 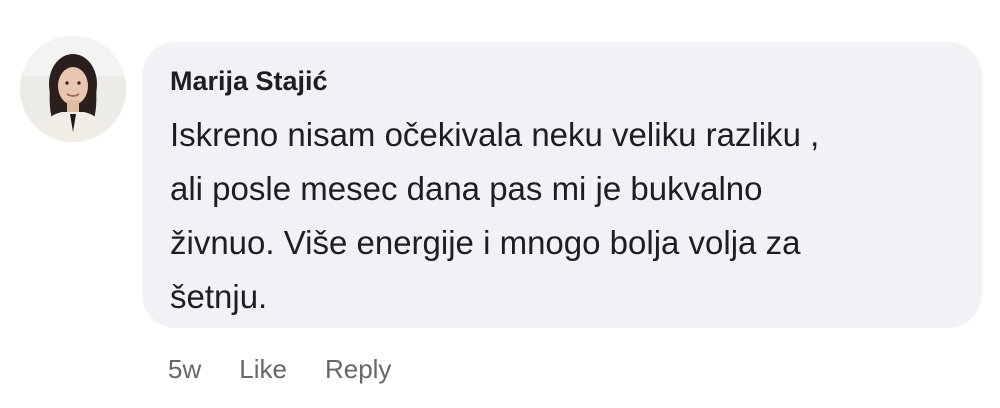 What do you see at coordinates (184, 369) in the screenshot?
I see `comment-timestamp: 5w` at bounding box center [184, 369].